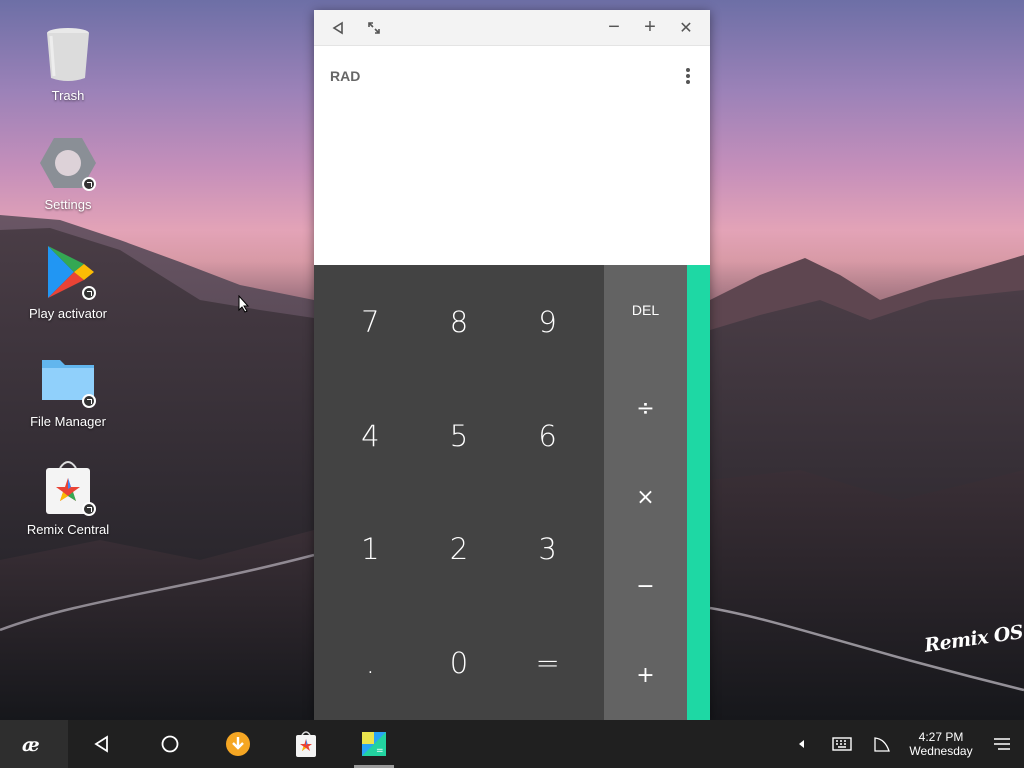  I want to click on desktop-icon-label: Trash, so click(68, 95).